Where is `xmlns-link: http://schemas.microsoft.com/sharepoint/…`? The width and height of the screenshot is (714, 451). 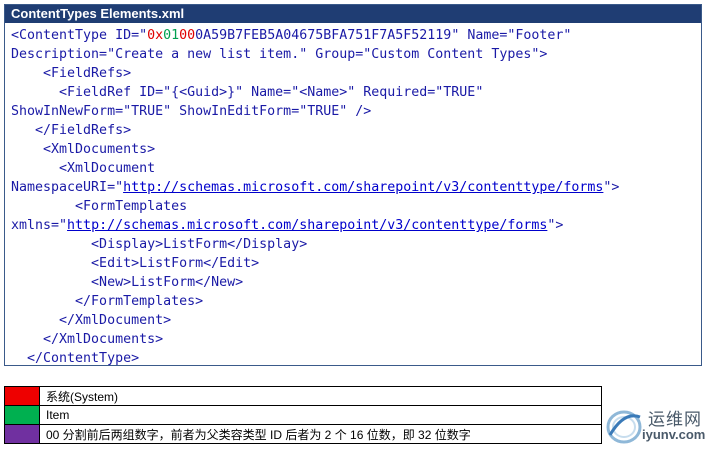 xmlns-link: http://schemas.microsoft.com/sharepoint/… is located at coordinates (307, 225).